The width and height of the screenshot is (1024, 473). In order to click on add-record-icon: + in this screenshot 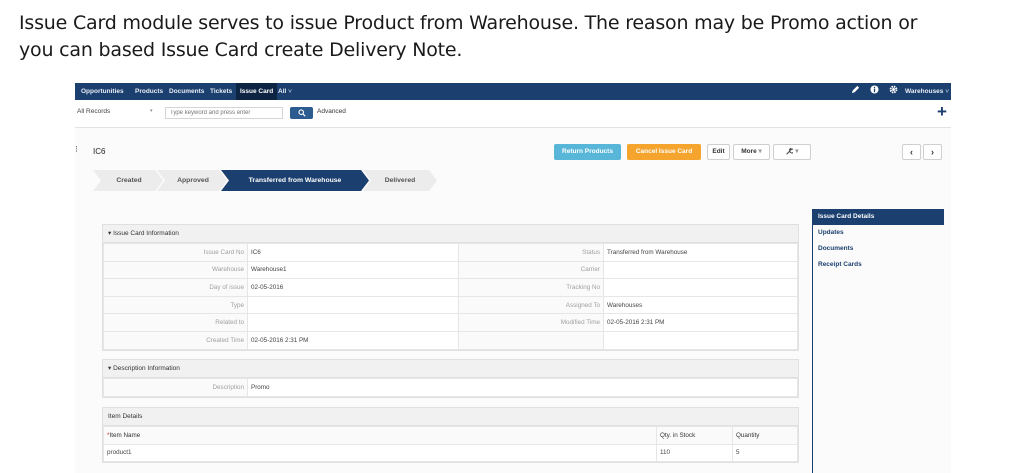, I will do `click(942, 112)`.